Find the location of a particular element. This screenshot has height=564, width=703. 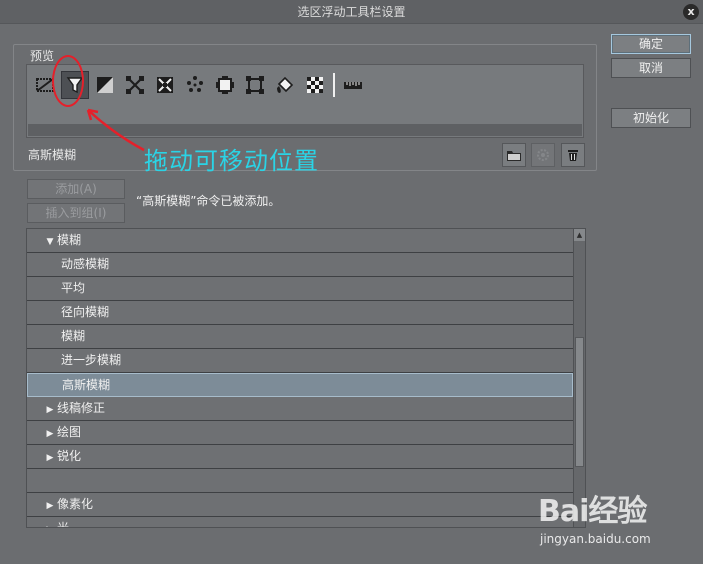

invert-selection-icon is located at coordinates (105, 85).